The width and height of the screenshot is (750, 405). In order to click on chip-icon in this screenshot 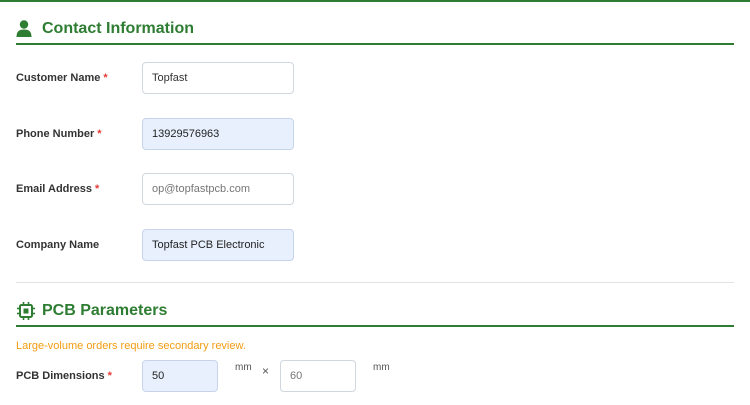, I will do `click(26, 311)`.